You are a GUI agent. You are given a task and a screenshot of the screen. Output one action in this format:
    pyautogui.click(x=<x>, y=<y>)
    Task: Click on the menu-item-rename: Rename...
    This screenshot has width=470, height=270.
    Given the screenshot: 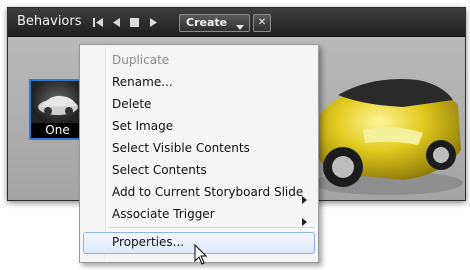 What is the action you would take?
    pyautogui.click(x=142, y=82)
    